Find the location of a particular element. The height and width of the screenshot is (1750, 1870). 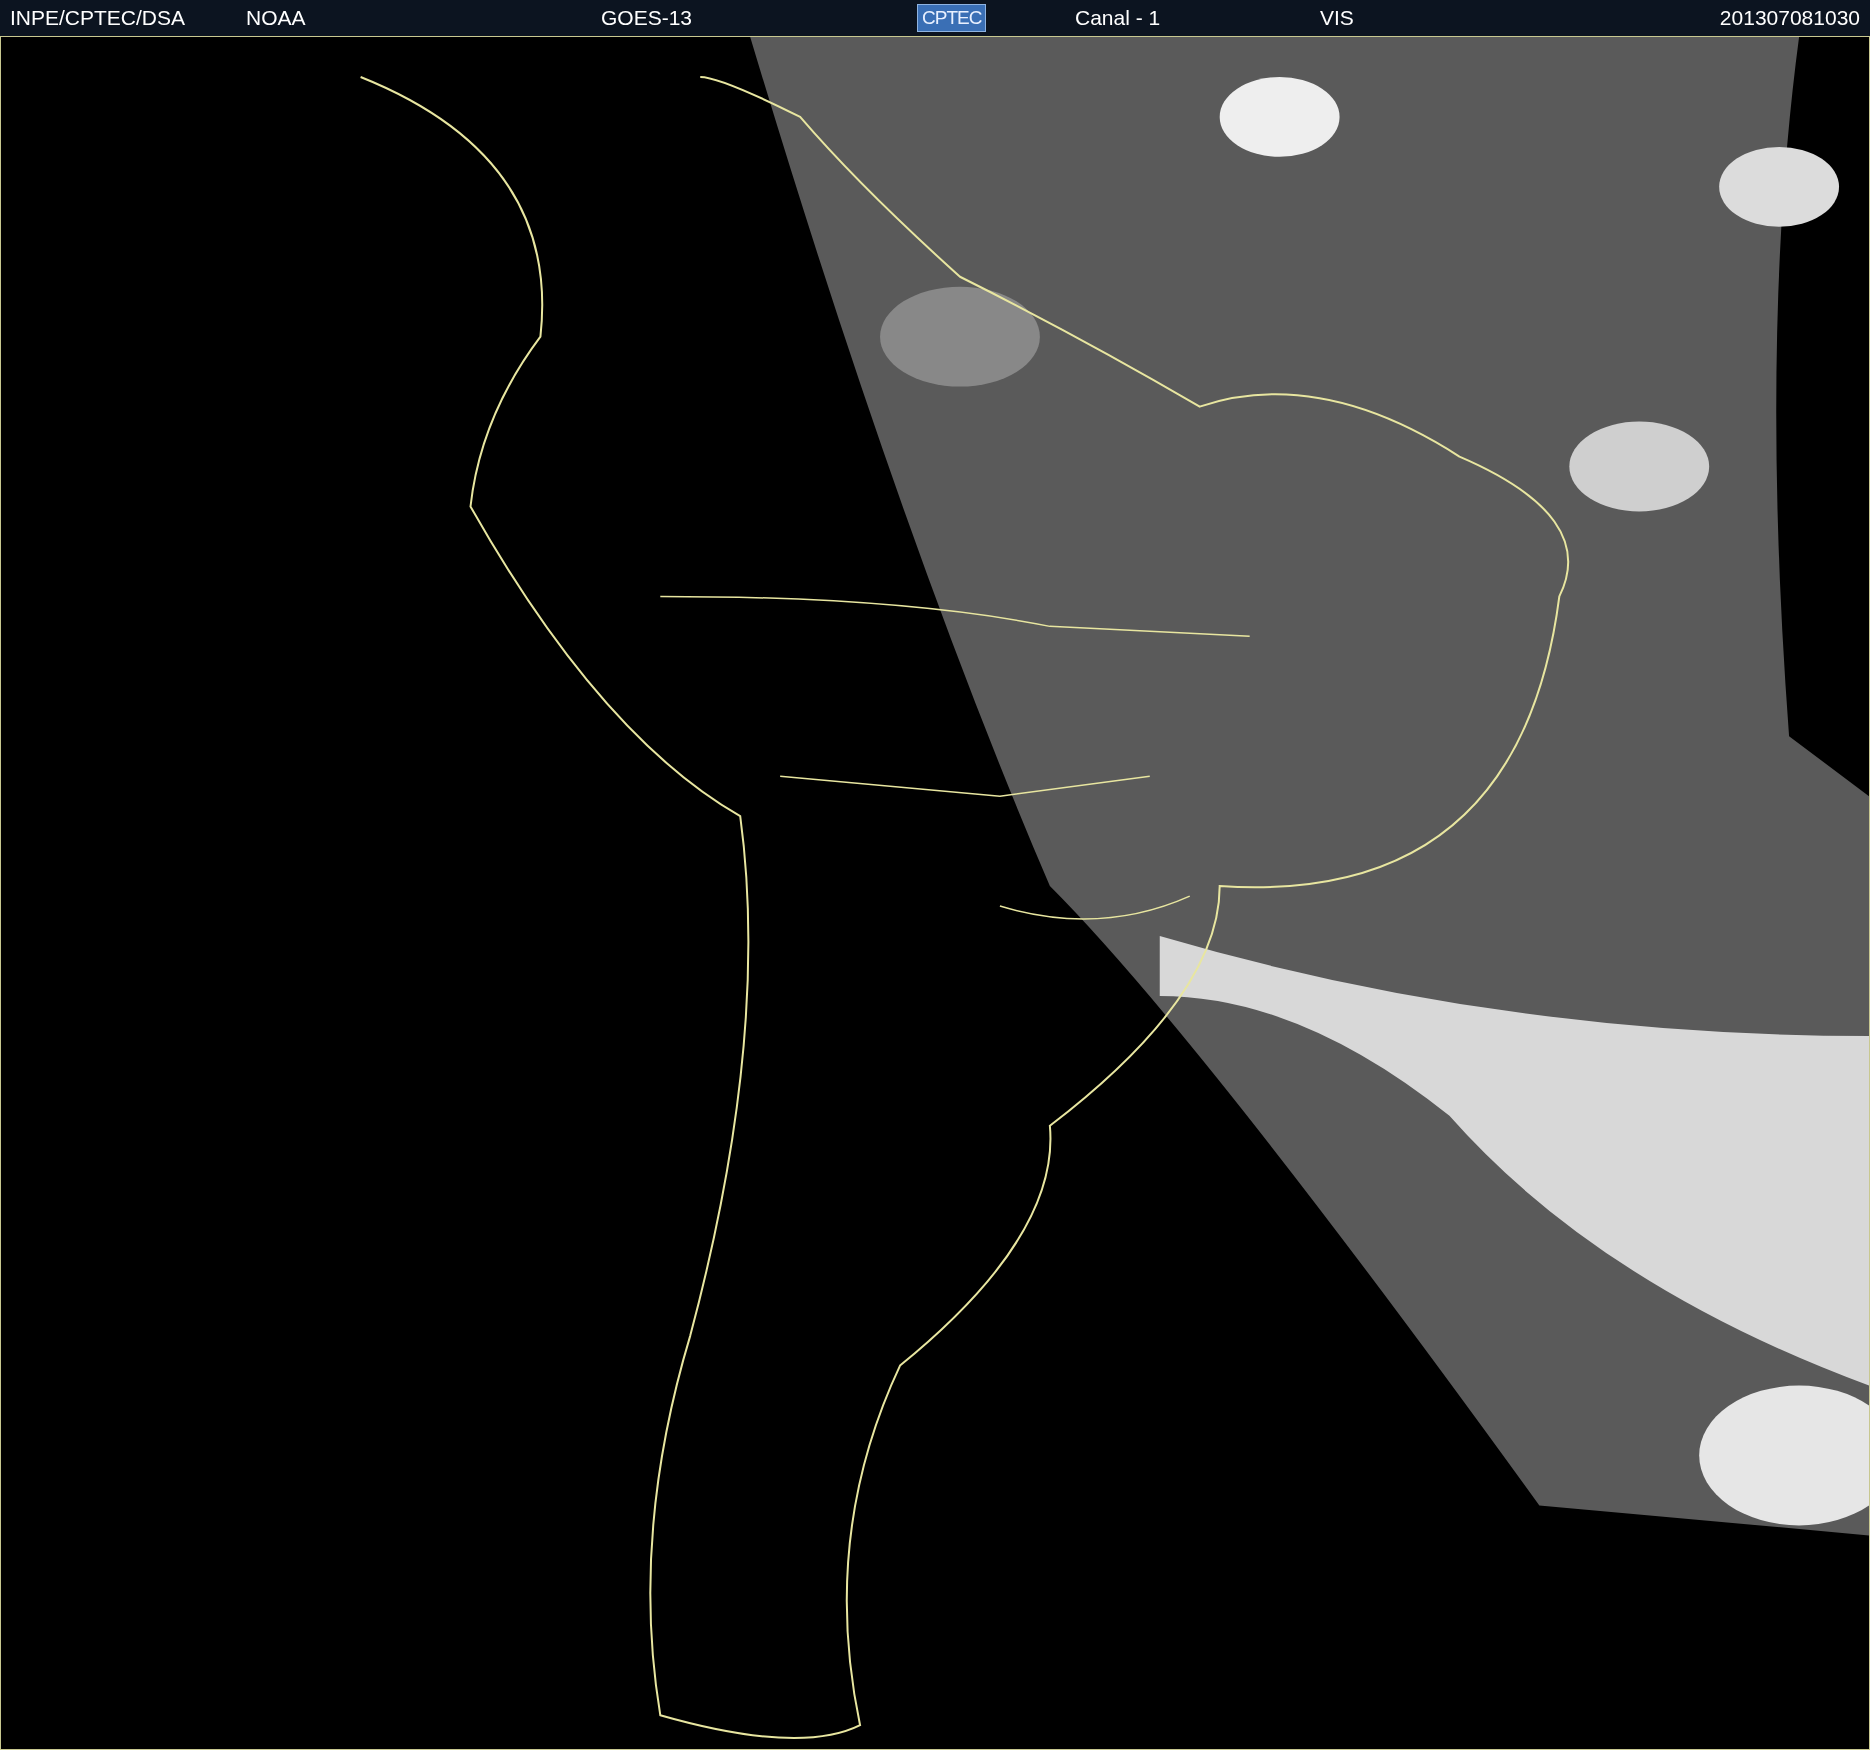

header-label: 201307081030 is located at coordinates (1789, 17).